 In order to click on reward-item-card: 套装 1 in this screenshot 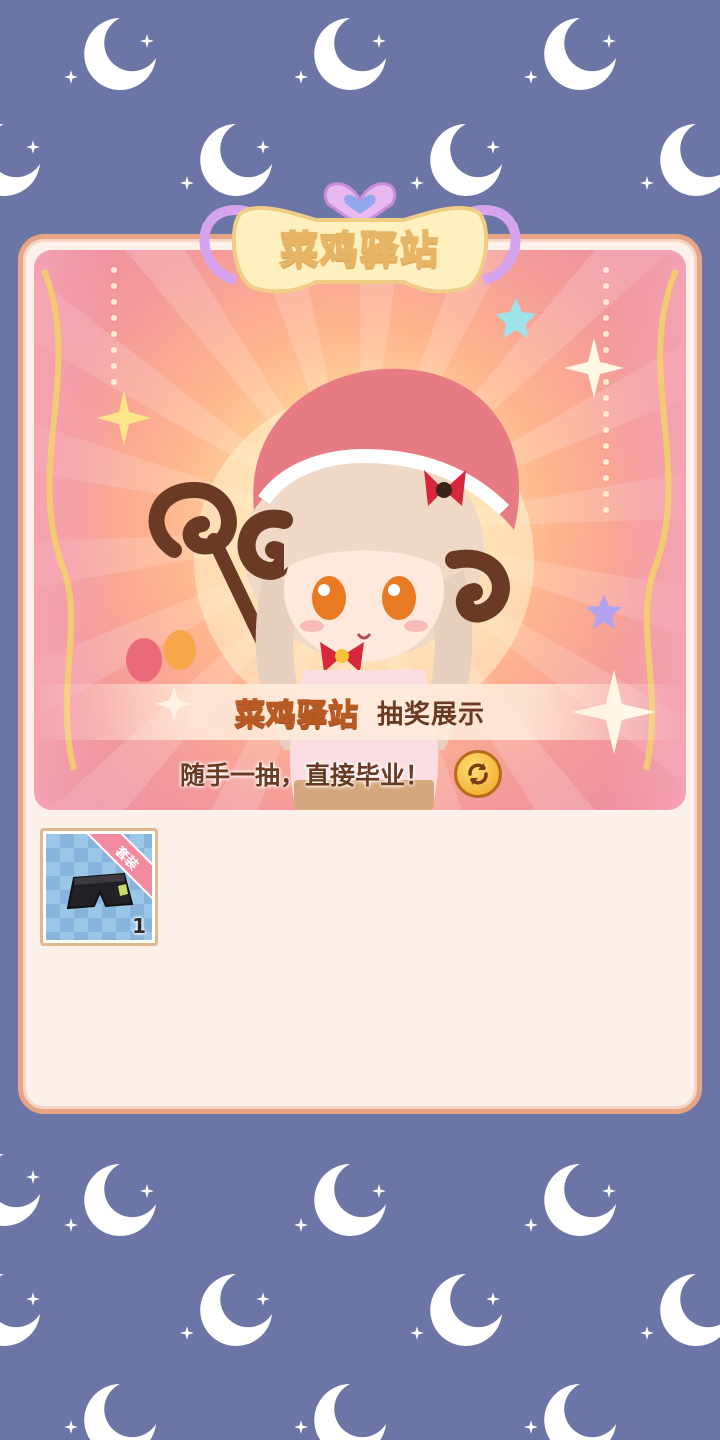, I will do `click(99, 887)`.